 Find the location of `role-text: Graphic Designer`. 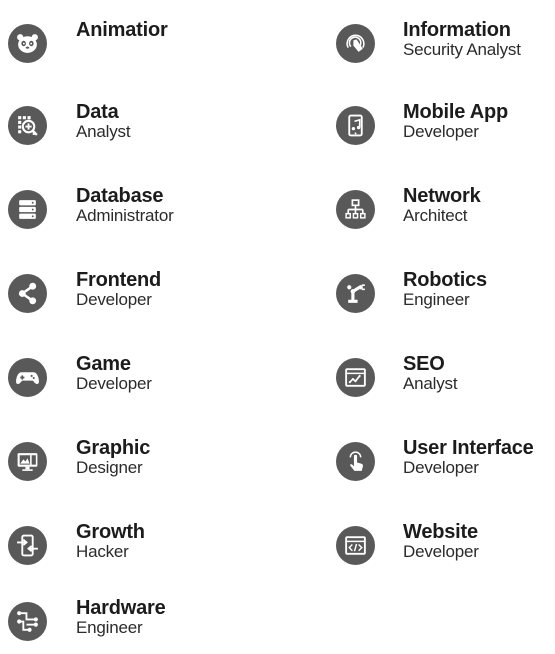

role-text: Graphic Designer is located at coordinates (113, 457).